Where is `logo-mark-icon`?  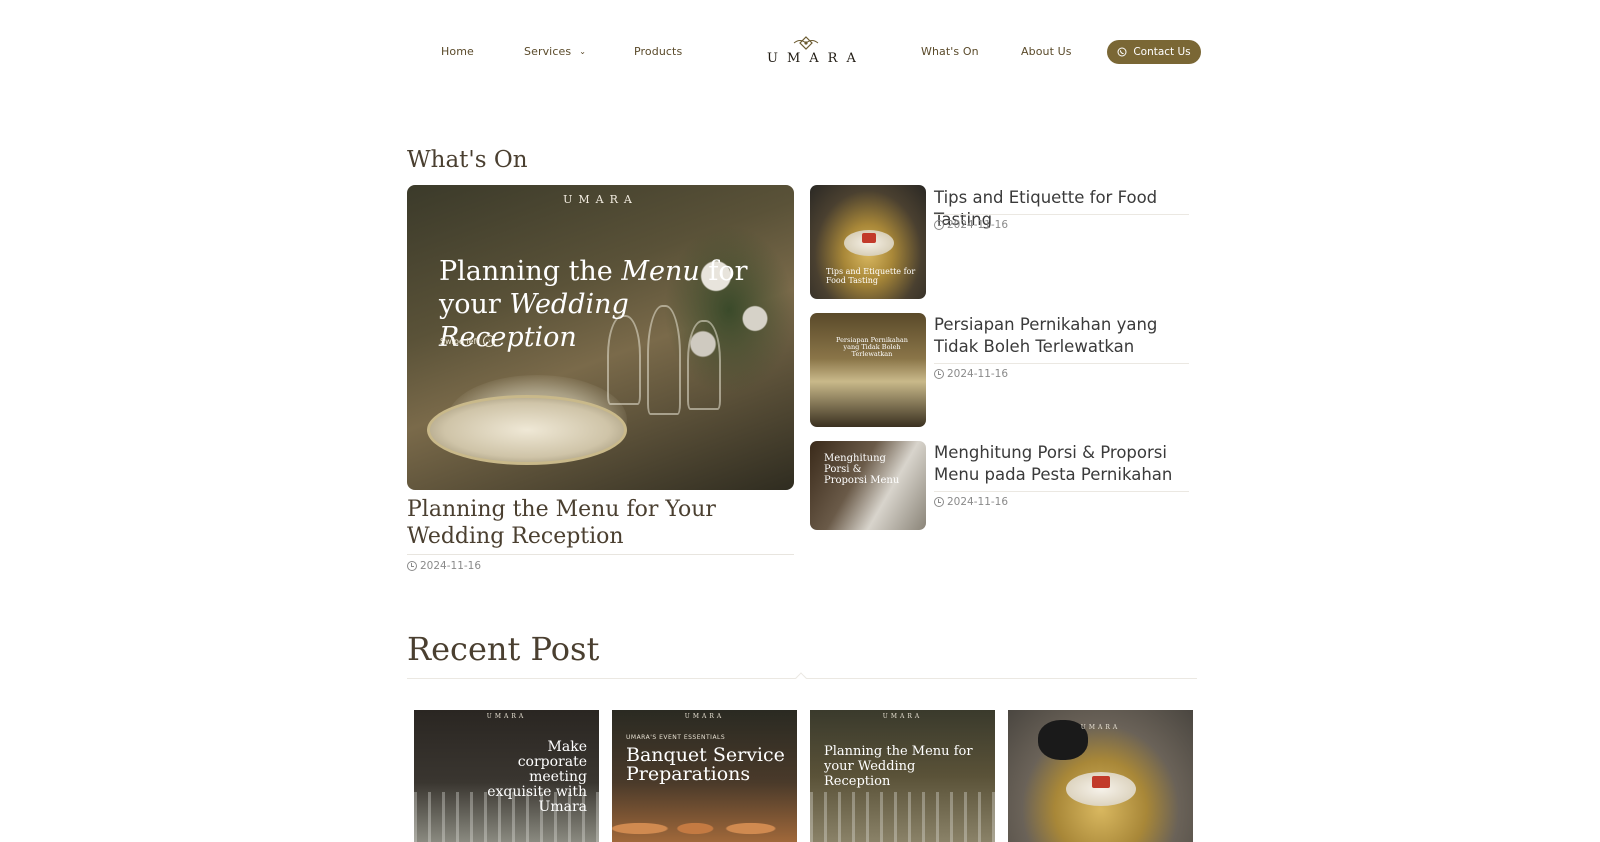 logo-mark-icon is located at coordinates (806, 43).